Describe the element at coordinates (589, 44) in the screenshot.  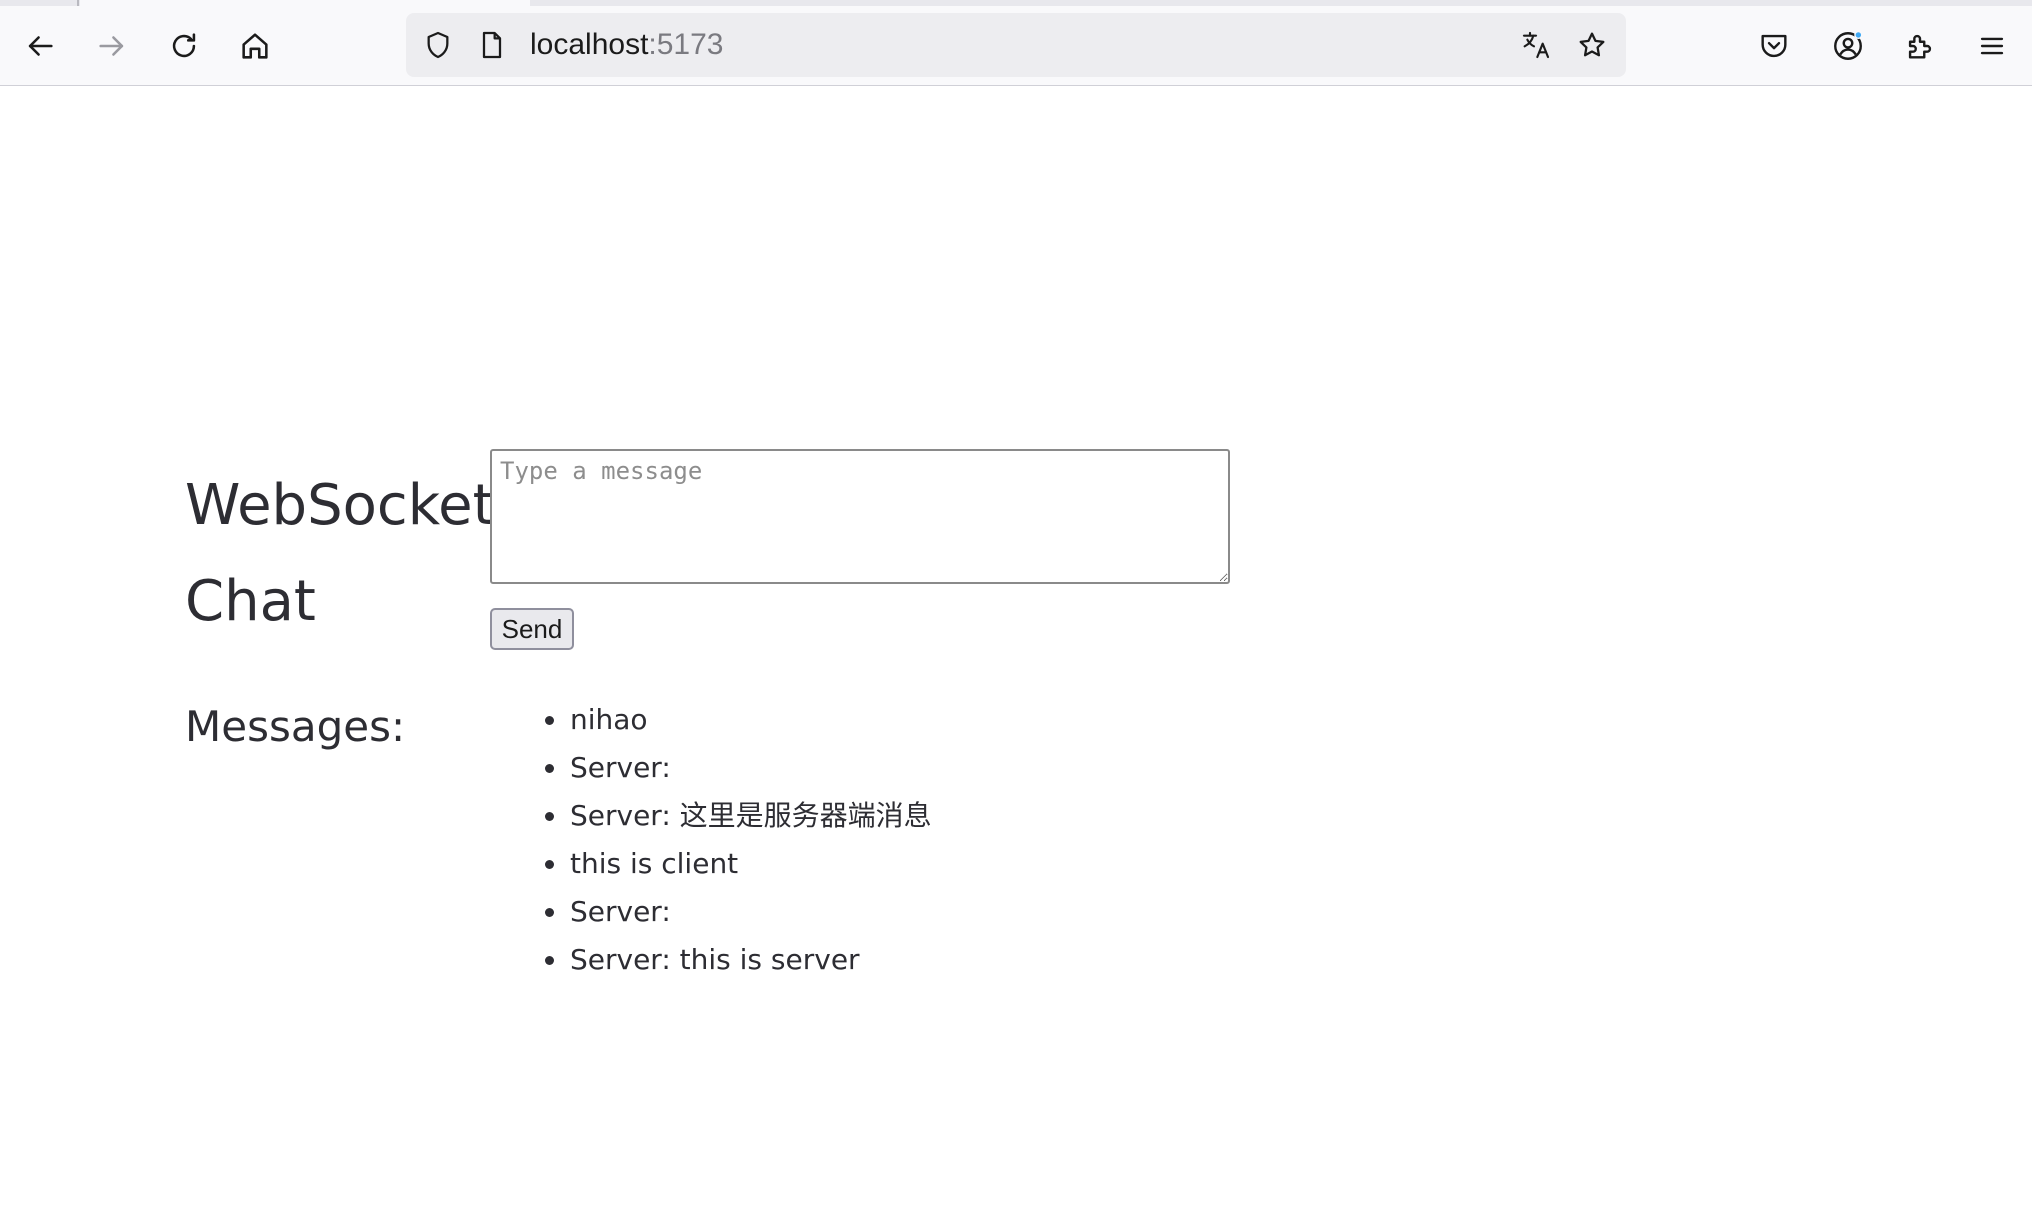
I see `url-host: localhost` at that location.